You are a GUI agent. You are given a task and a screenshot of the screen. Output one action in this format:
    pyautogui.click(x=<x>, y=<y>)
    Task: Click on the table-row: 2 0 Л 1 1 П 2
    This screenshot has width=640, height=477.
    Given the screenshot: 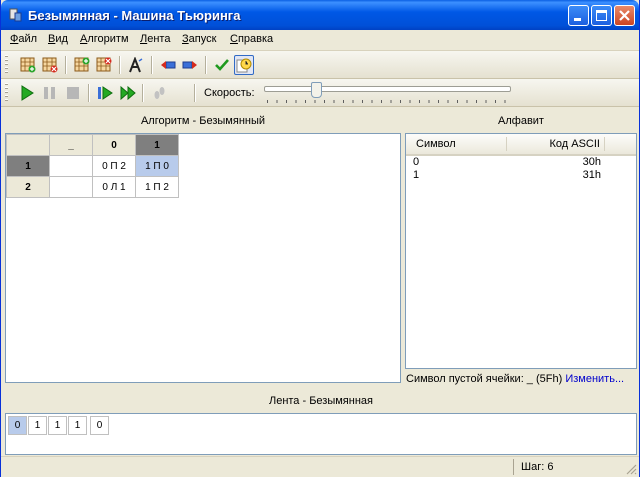 What is the action you would take?
    pyautogui.click(x=92, y=187)
    